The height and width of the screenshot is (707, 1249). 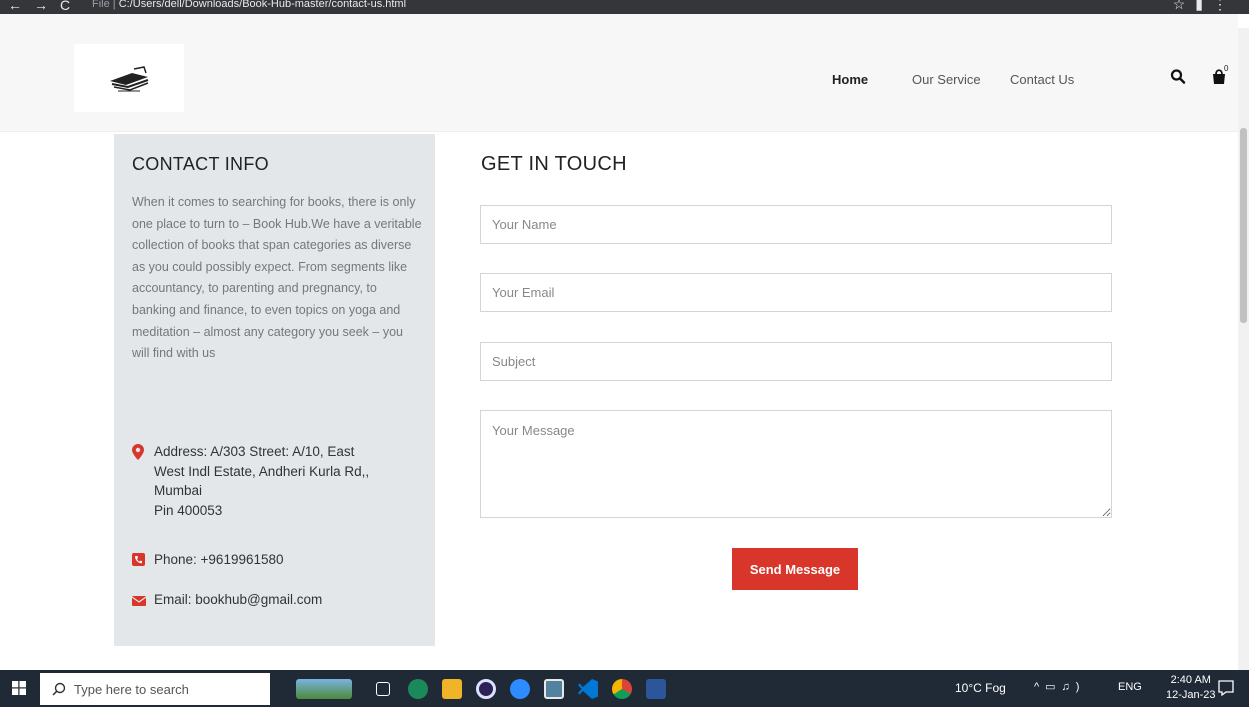 I want to click on address-line: Mumbai, so click(x=178, y=490).